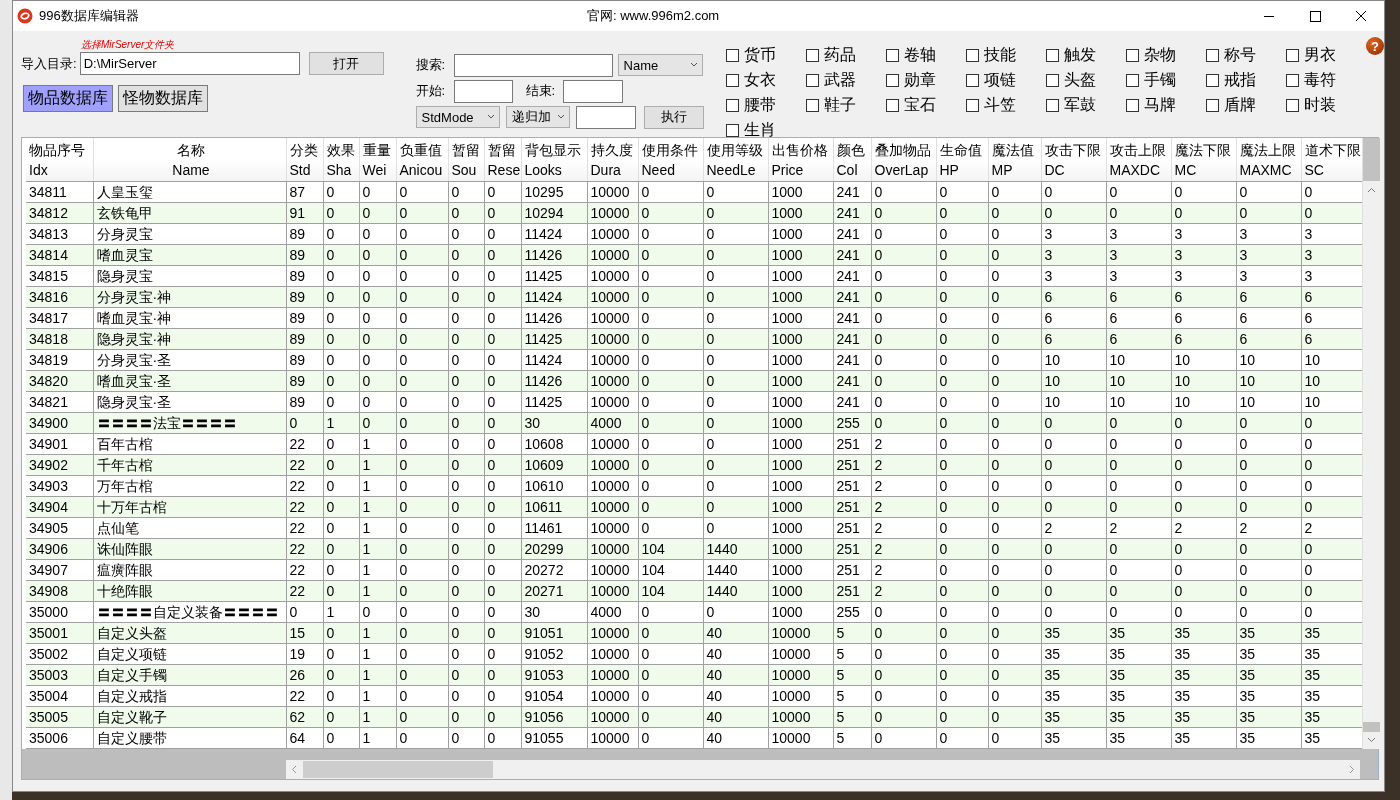 Image resolution: width=1400 pixels, height=800 pixels. What do you see at coordinates (1320, 55) in the screenshot?
I see `checkbox-label: 男衣` at bounding box center [1320, 55].